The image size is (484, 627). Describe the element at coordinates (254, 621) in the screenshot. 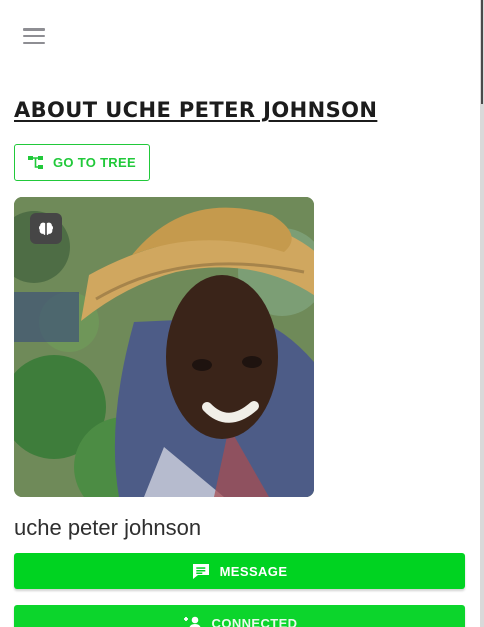

I see `connected-label: CONNECTED` at that location.